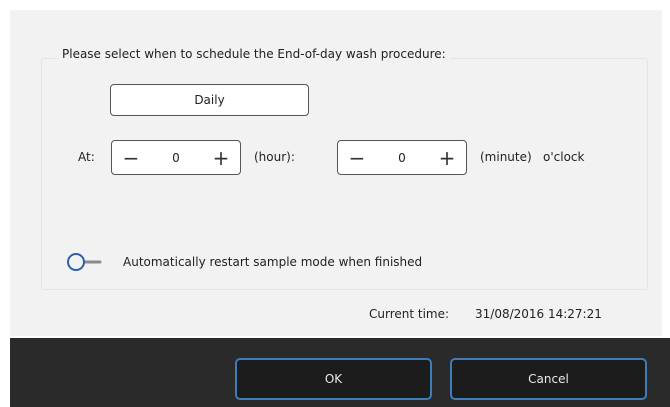 This screenshot has width=670, height=407. I want to click on cancel-button: Cancel, so click(548, 379).